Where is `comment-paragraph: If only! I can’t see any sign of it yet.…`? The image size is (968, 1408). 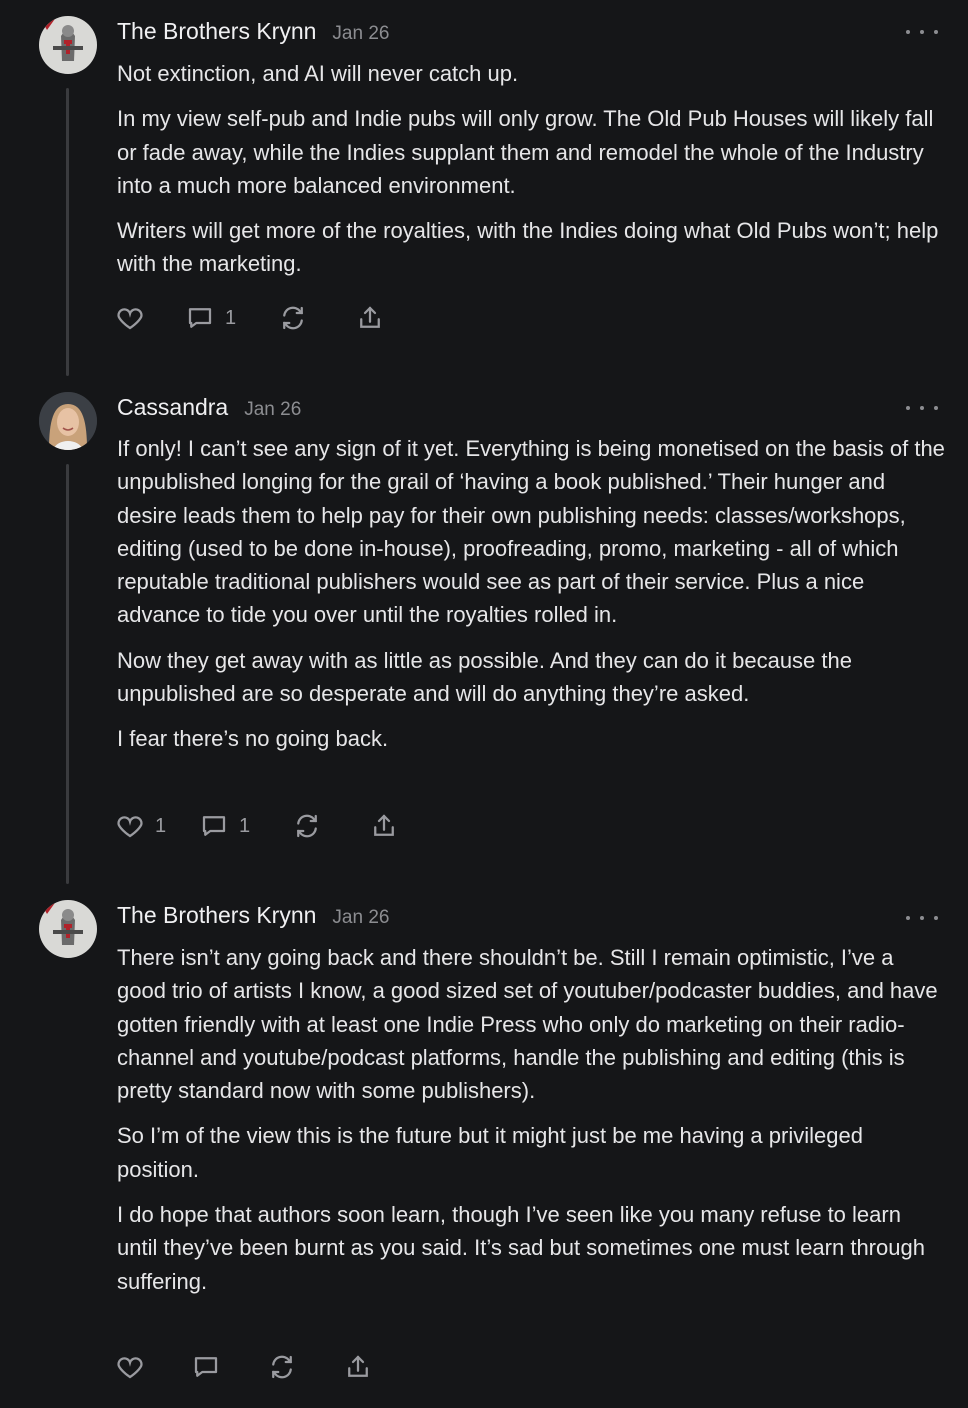
comment-paragraph: If only! I can’t see any sign of it yet.… is located at coordinates (531, 532).